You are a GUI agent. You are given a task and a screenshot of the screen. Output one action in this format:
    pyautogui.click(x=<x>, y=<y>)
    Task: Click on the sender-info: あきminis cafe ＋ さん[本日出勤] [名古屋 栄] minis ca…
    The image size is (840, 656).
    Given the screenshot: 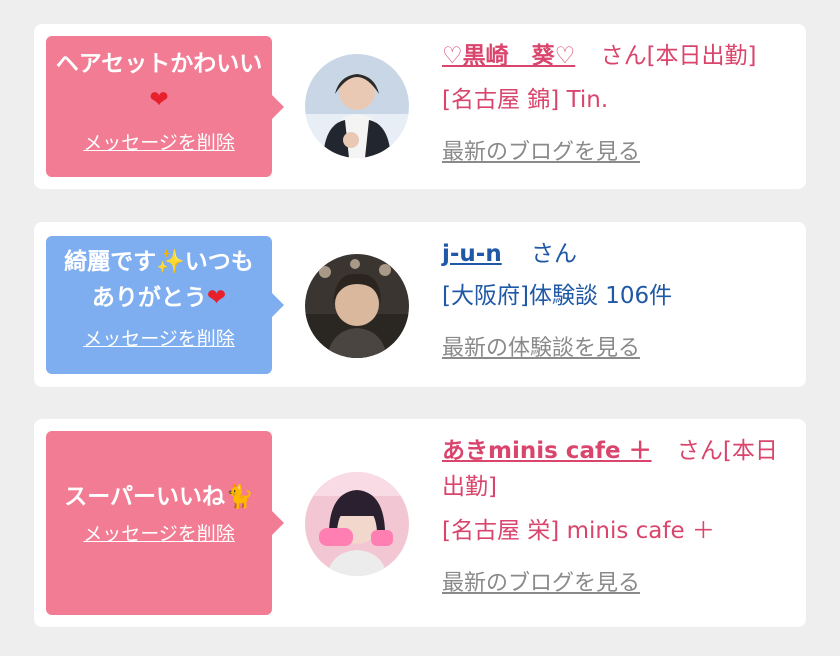 What is the action you would take?
    pyautogui.click(x=618, y=517)
    